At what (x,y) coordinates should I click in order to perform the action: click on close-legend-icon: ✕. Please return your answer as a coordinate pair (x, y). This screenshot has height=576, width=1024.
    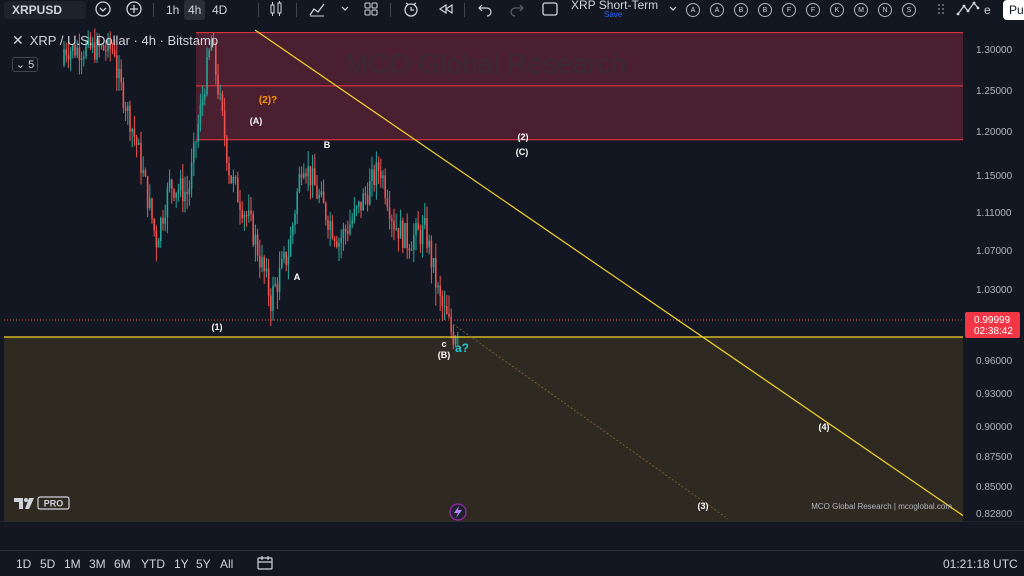
    Looking at the image, I should click on (18, 40).